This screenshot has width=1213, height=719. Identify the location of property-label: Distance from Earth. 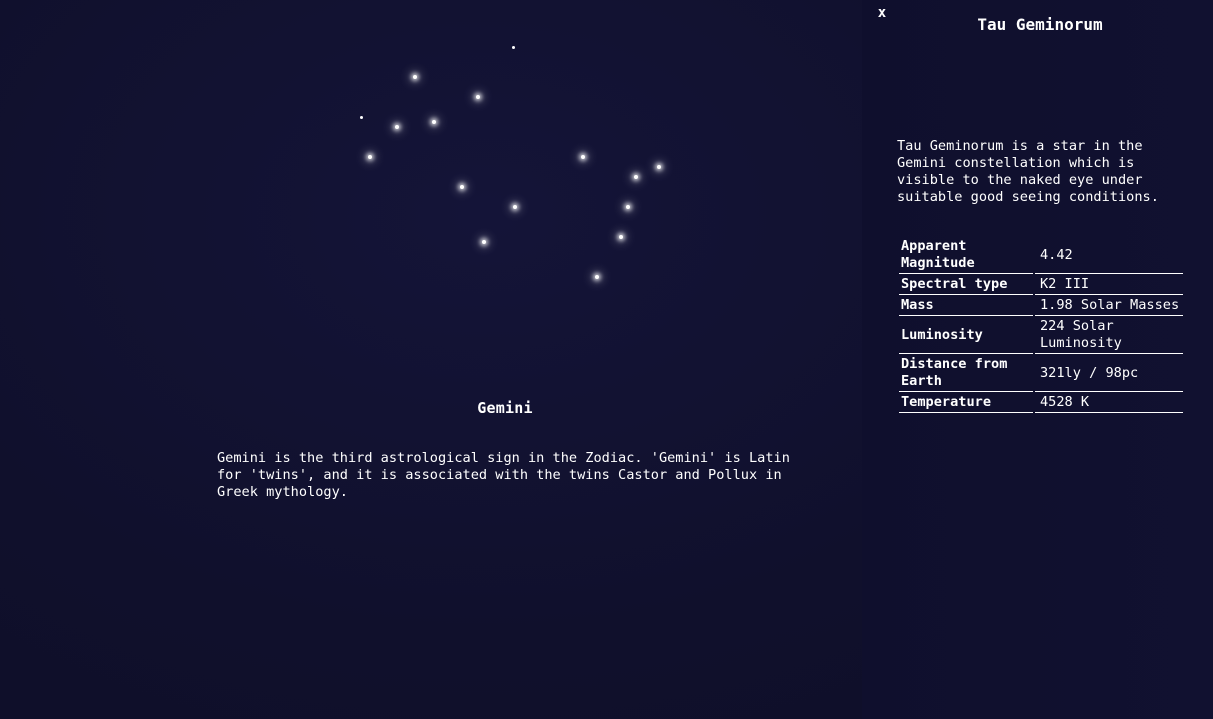
(966, 373).